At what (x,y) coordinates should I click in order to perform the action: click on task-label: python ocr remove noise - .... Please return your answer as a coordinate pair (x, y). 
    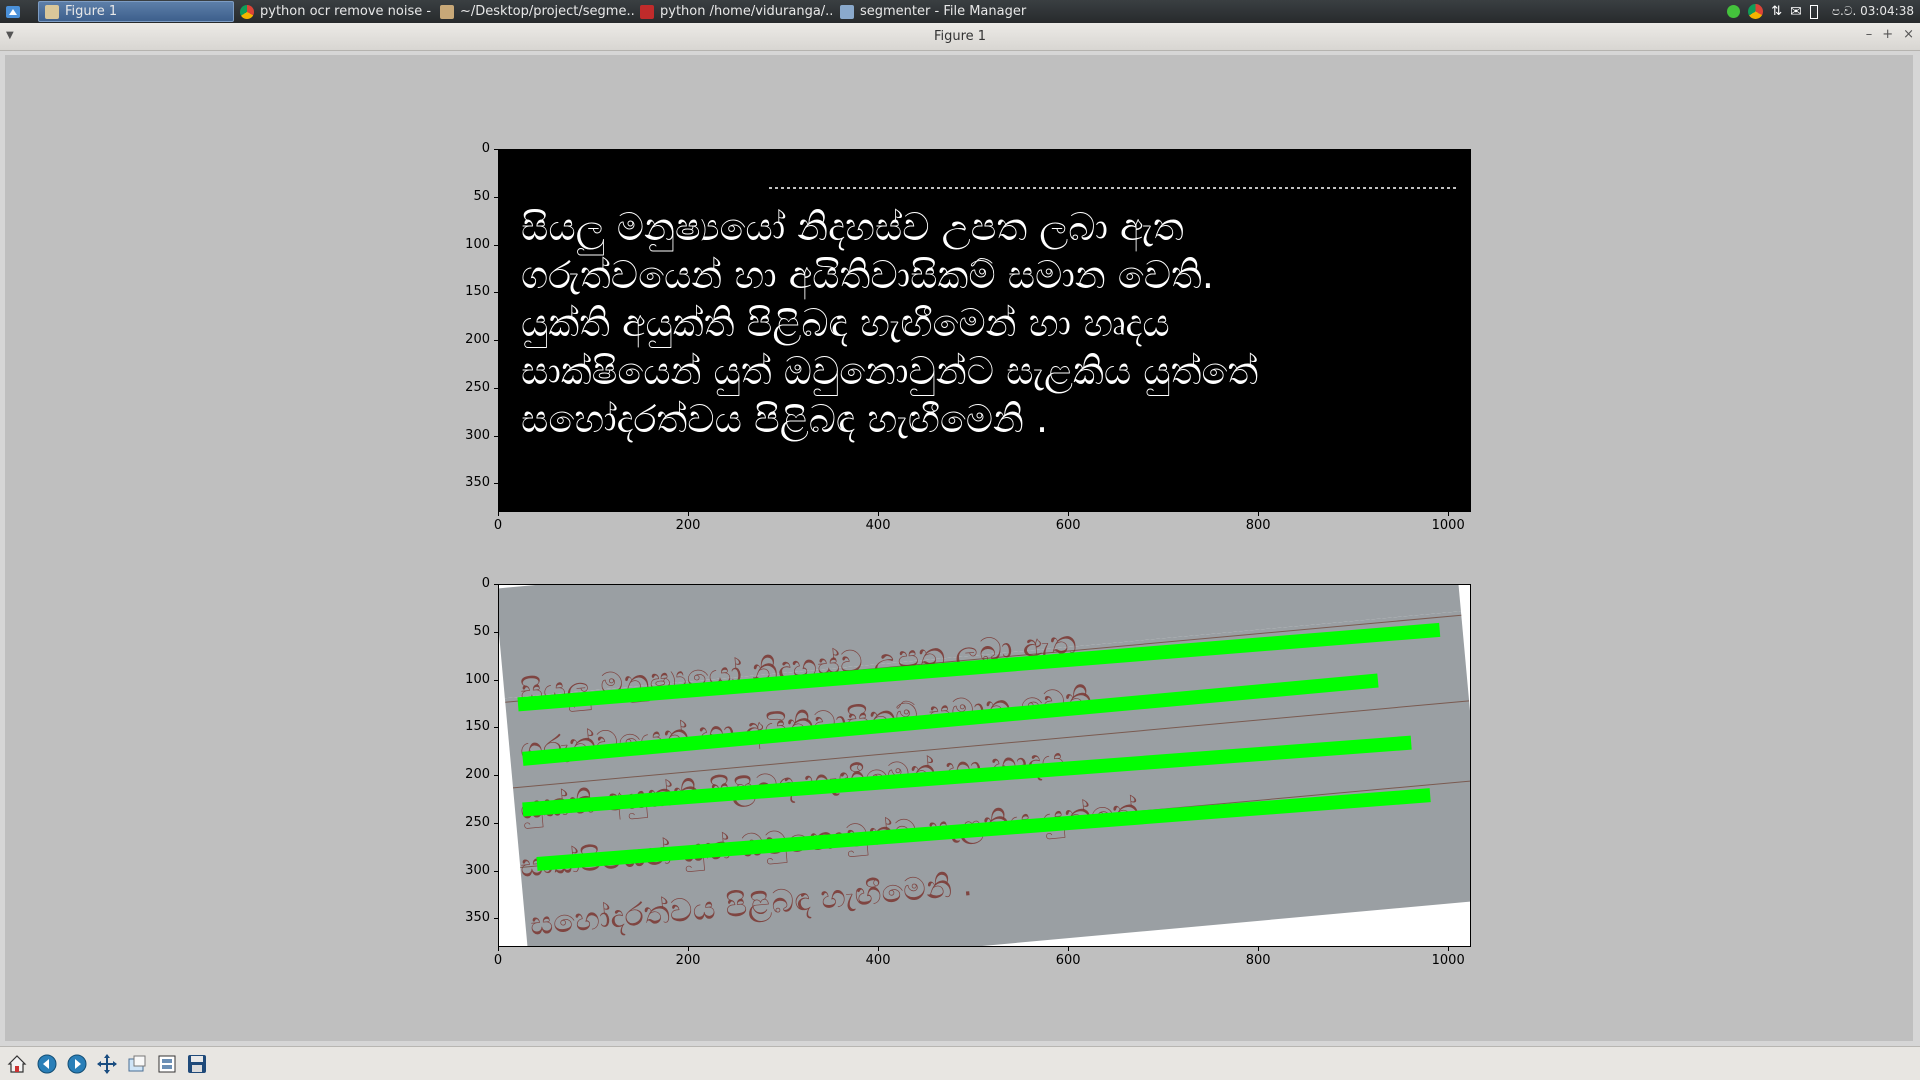
    Looking at the image, I should click on (347, 11).